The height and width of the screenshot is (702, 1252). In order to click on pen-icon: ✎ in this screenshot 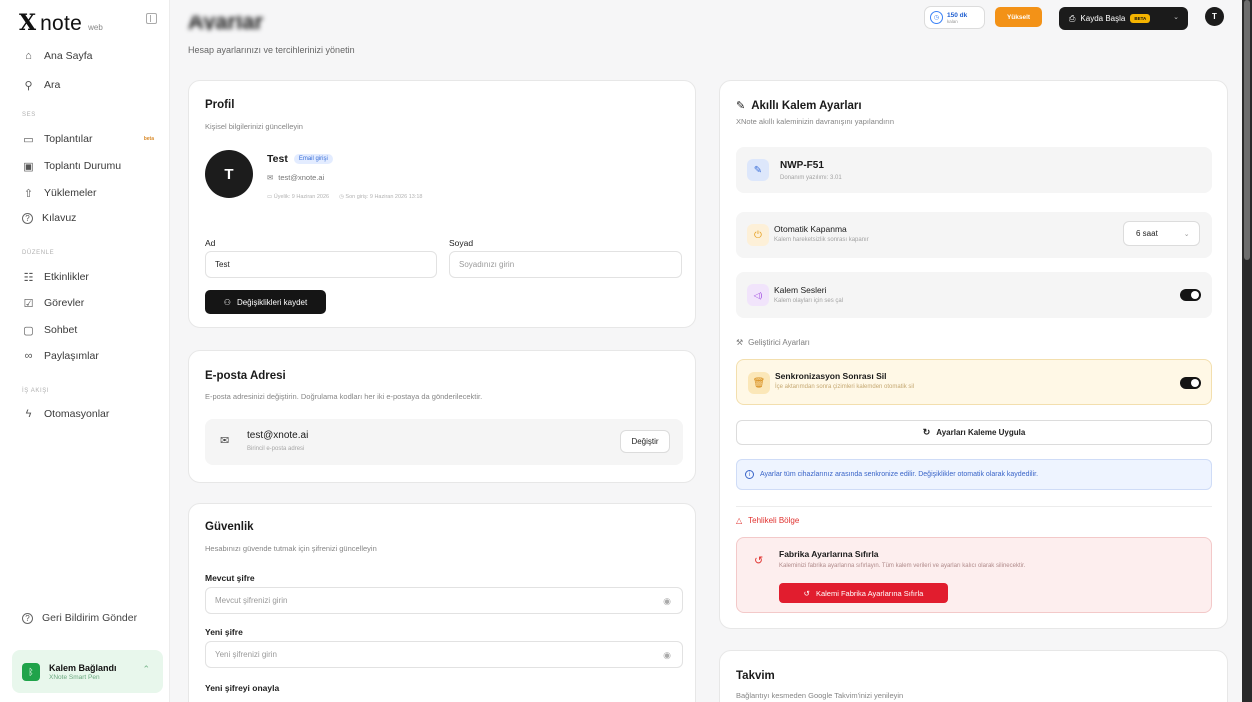, I will do `click(758, 170)`.